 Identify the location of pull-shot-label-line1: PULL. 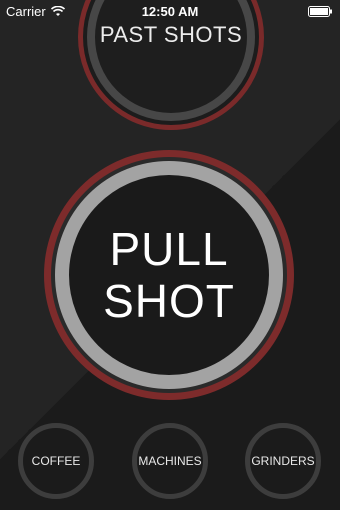
(169, 249).